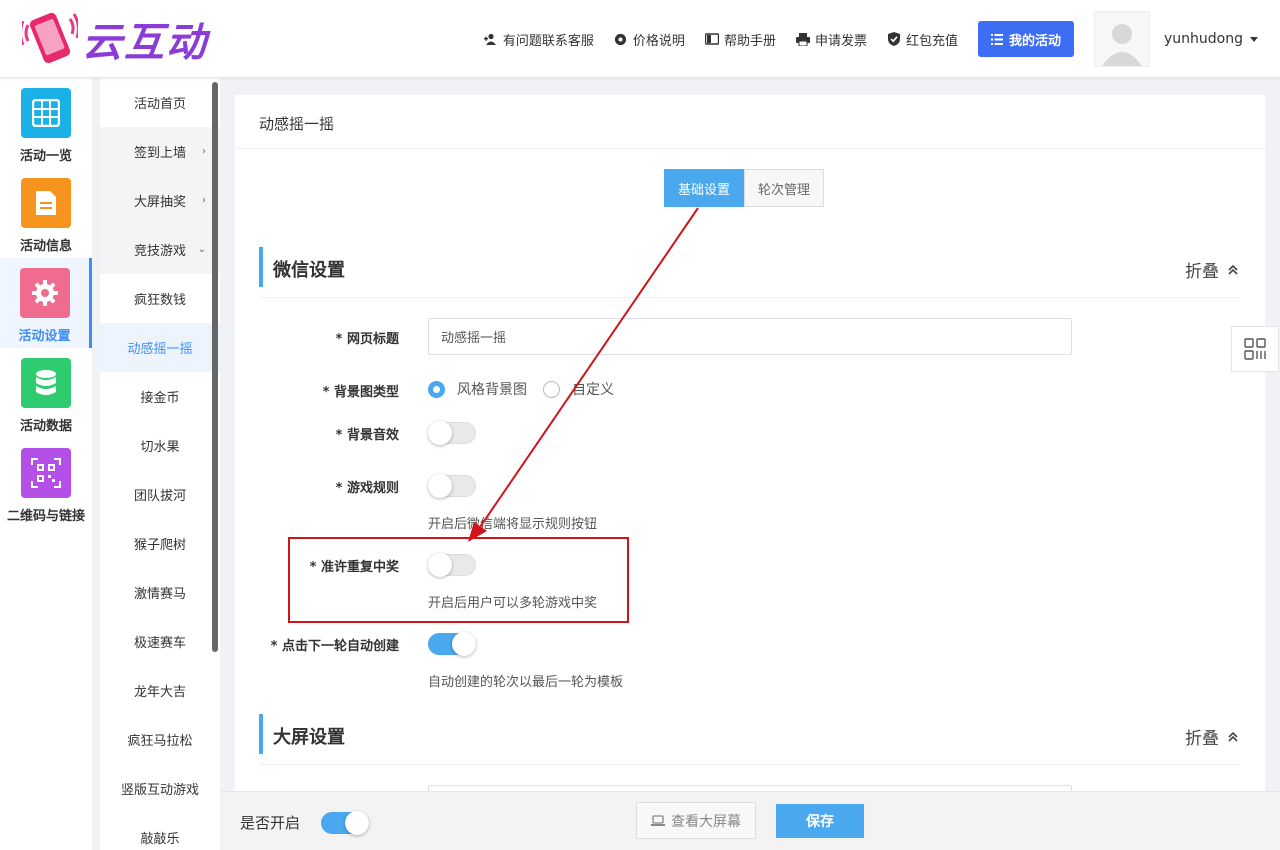  I want to click on game-rules-label: * 游戏规则, so click(367, 488).